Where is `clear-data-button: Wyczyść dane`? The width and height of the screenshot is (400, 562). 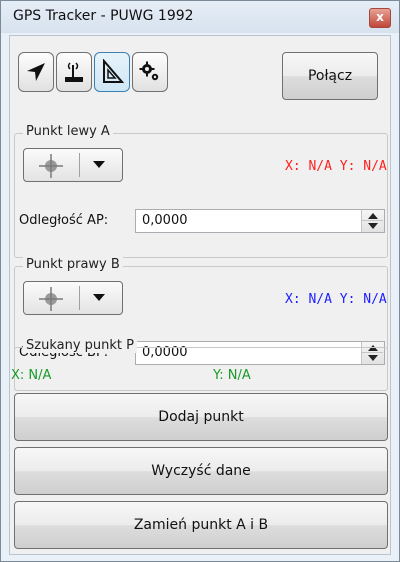 clear-data-button: Wyczyść dane is located at coordinates (201, 471).